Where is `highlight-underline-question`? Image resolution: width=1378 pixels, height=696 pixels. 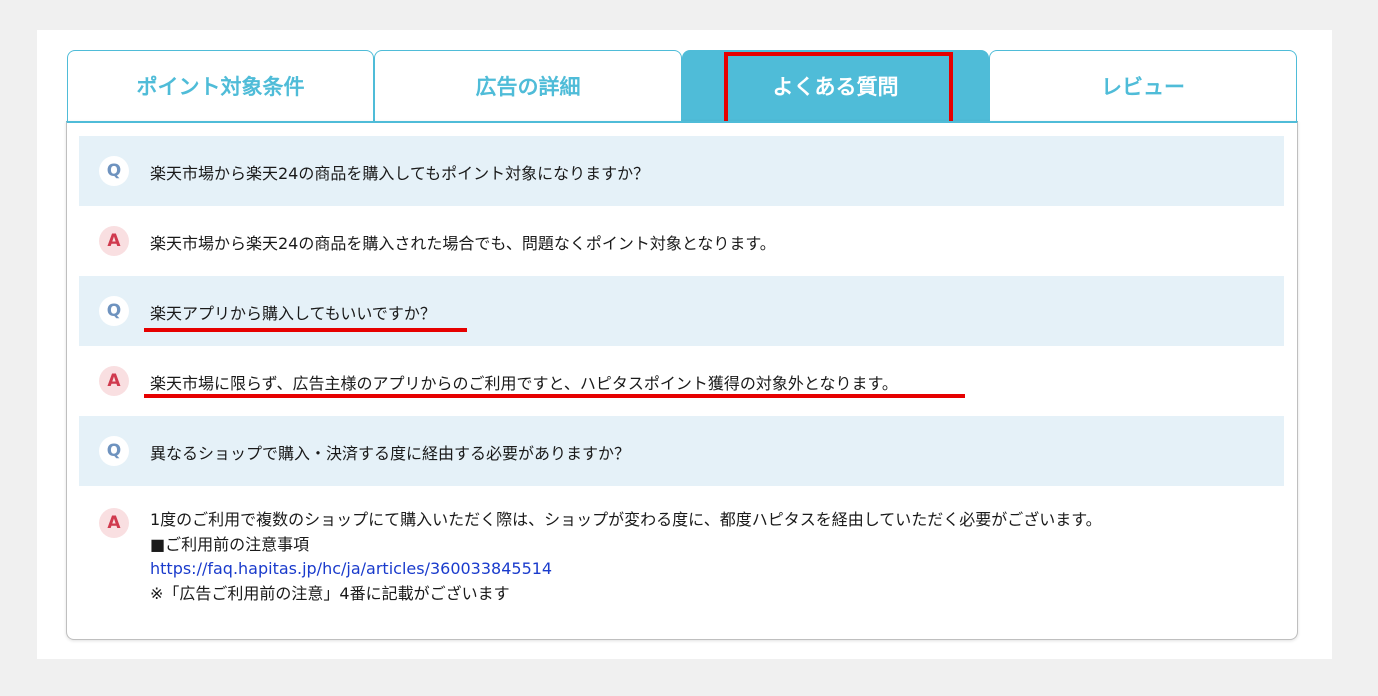 highlight-underline-question is located at coordinates (305, 330).